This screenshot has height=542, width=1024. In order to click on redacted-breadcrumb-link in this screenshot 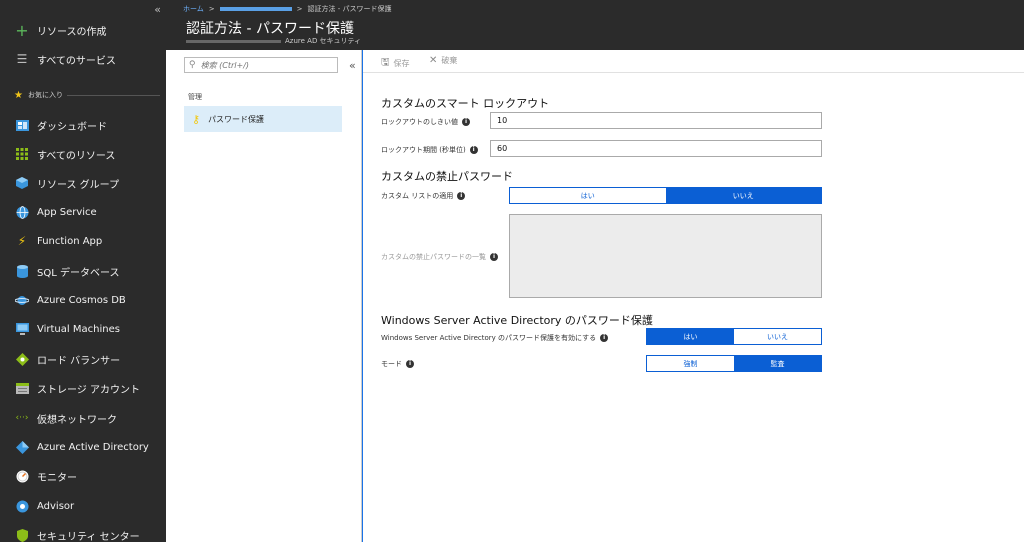, I will do `click(255, 9)`.